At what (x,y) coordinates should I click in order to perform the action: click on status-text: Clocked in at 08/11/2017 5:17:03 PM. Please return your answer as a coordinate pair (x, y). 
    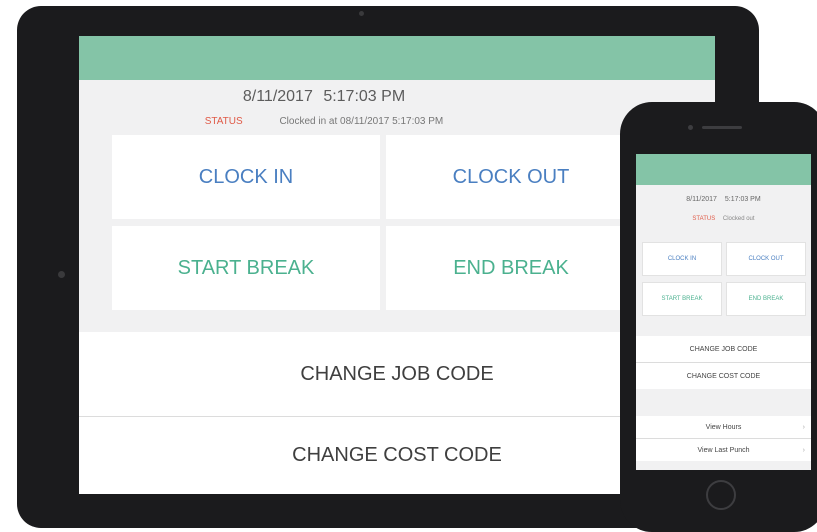
    Looking at the image, I should click on (361, 121).